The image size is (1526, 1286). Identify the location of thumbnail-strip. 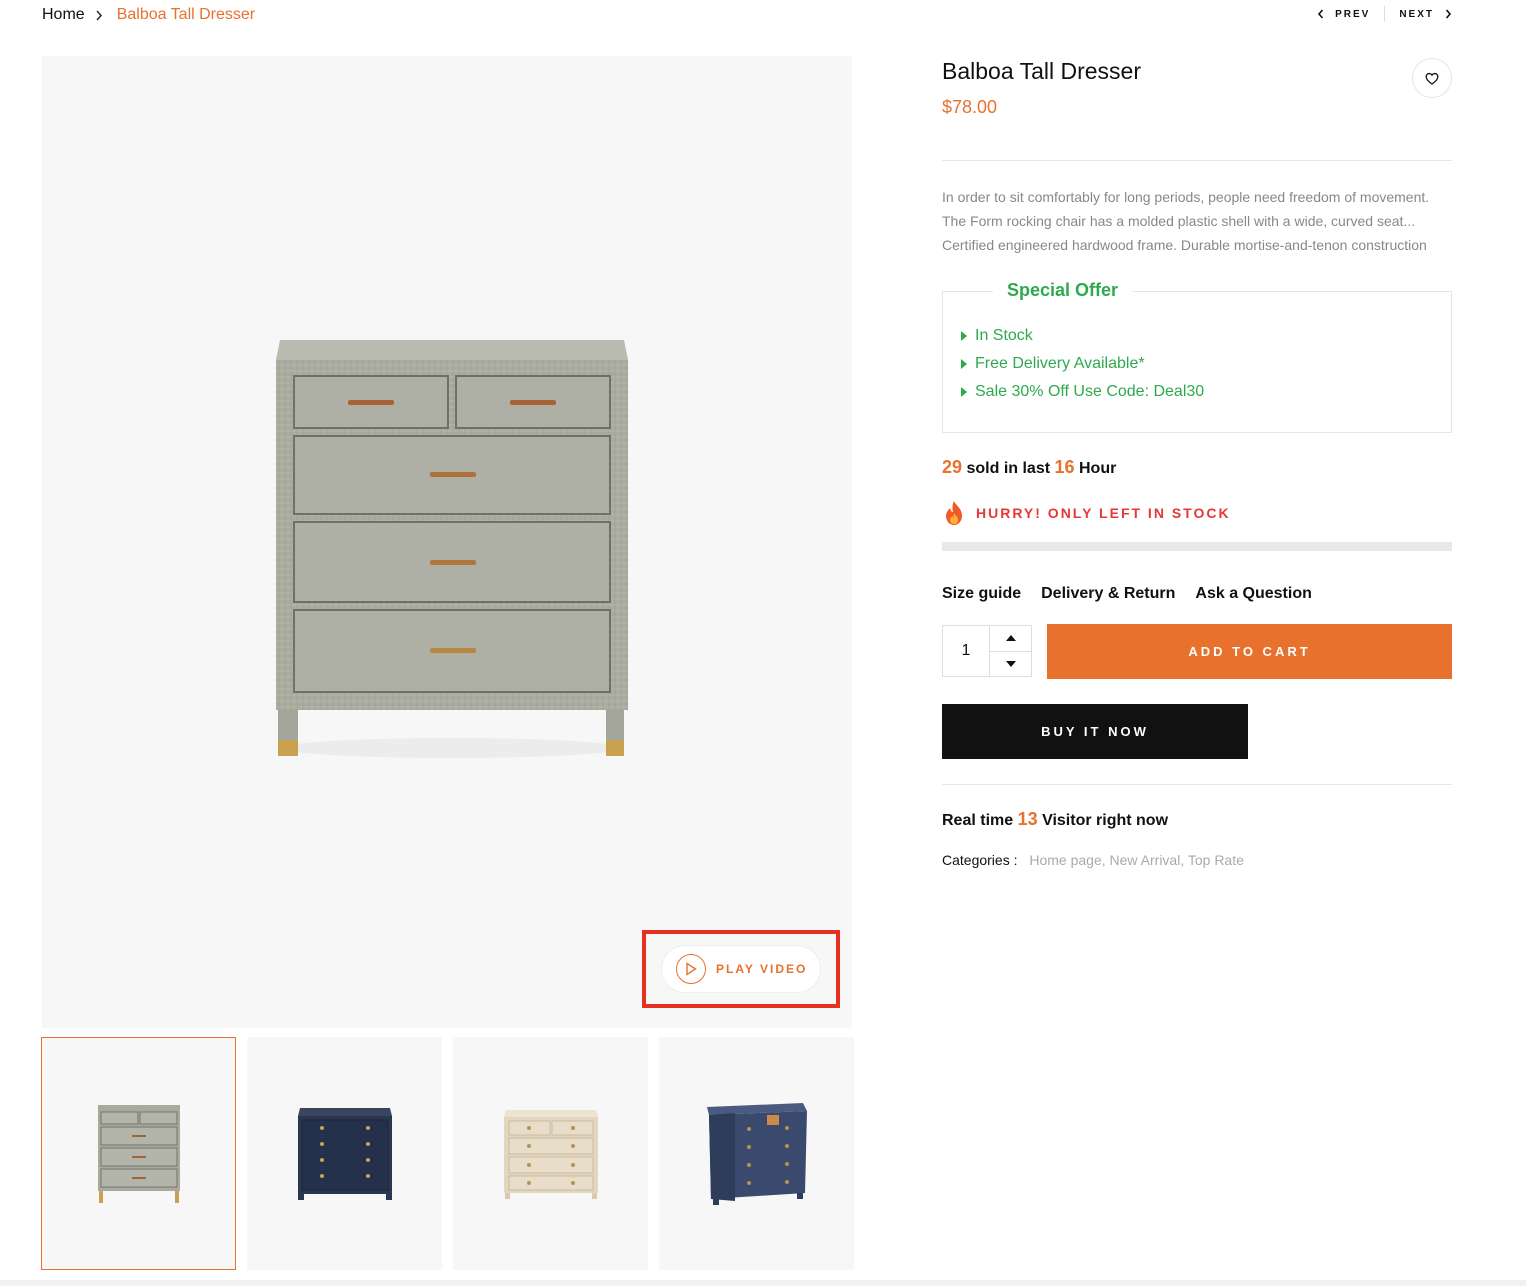
(447, 1153).